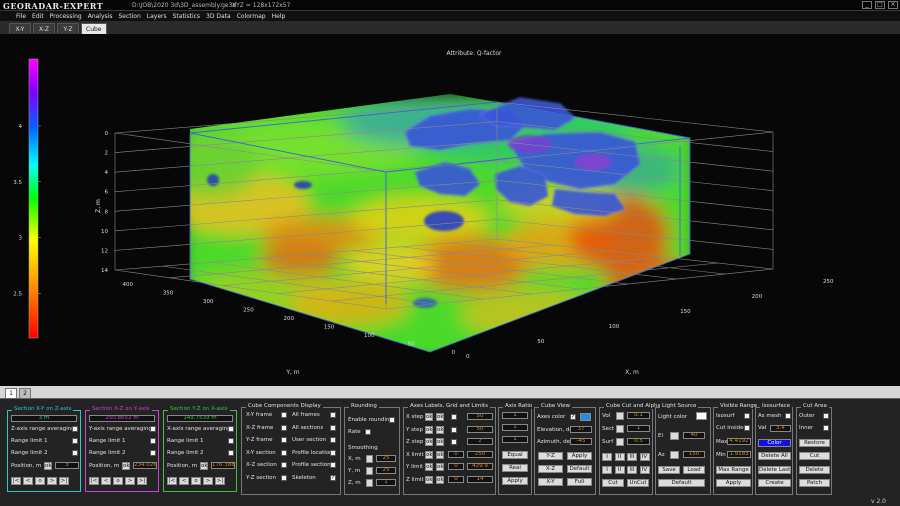 This screenshot has width=900, height=506. Describe the element at coordinates (550, 456) in the screenshot. I see `cube-view-button: Y-Z` at that location.